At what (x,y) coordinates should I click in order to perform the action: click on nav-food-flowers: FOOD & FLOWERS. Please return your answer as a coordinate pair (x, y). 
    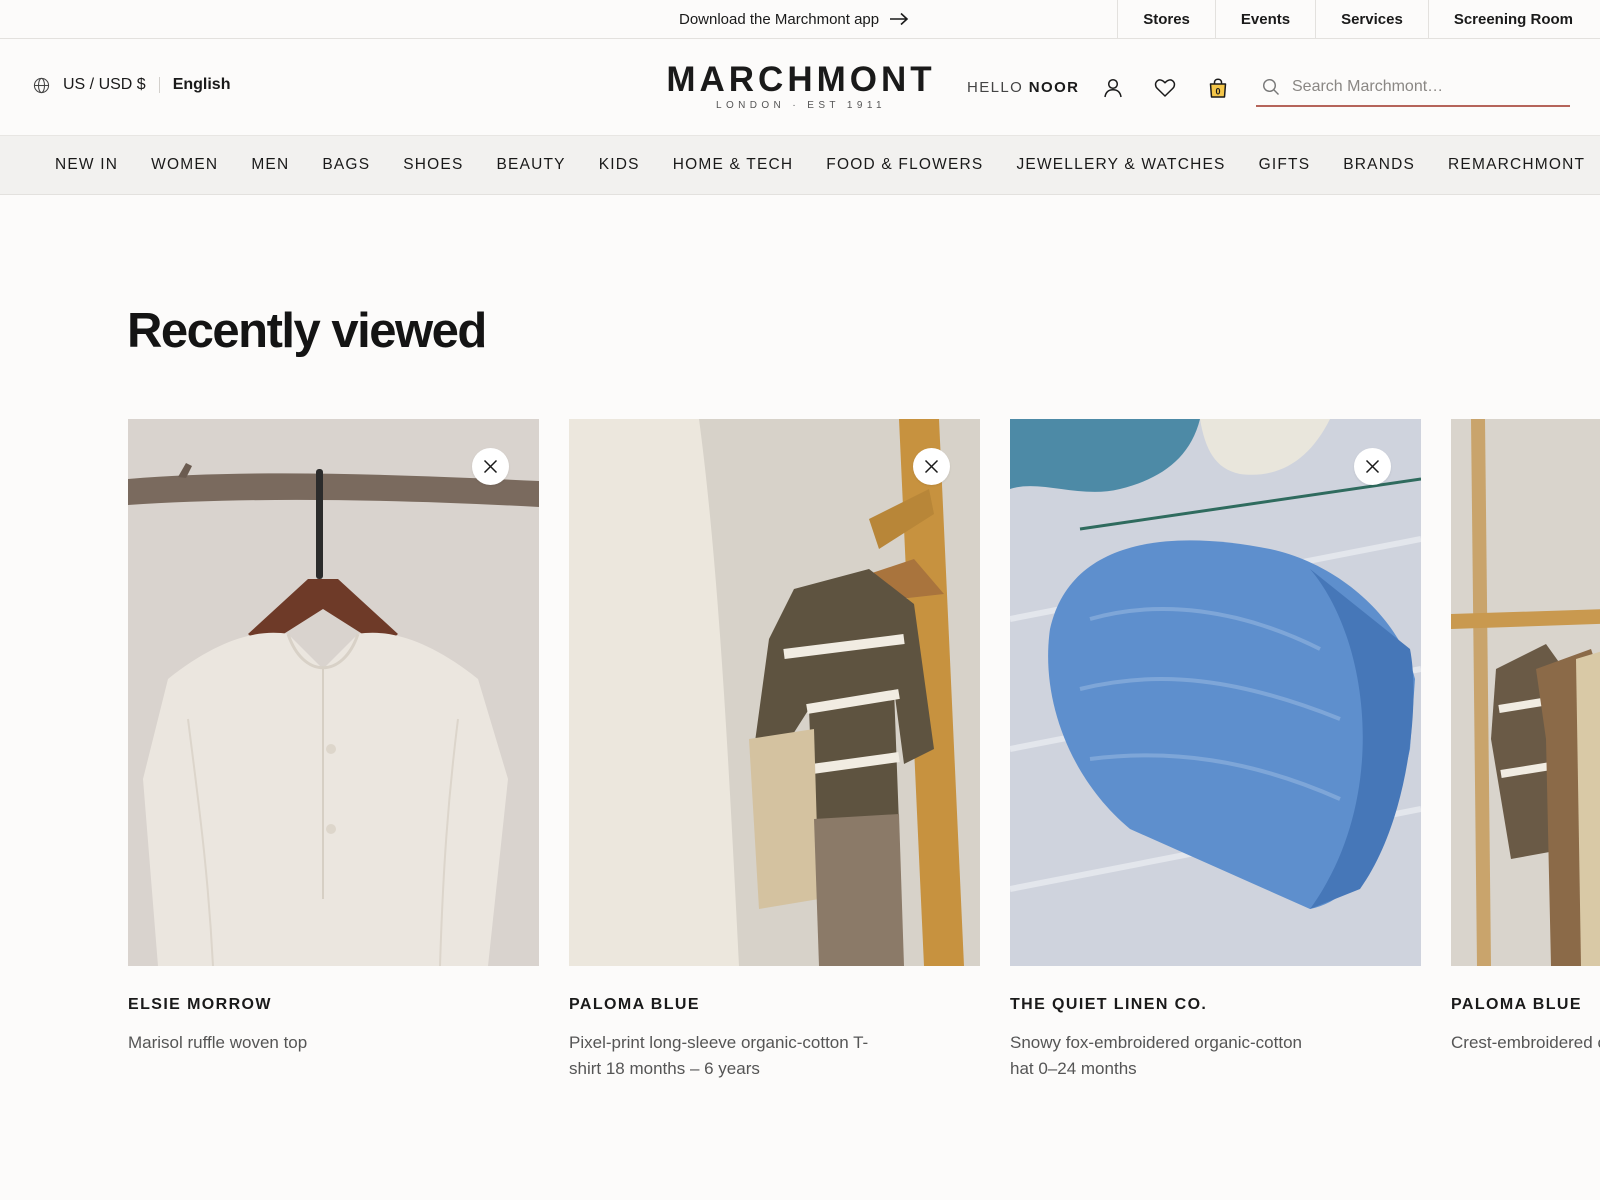
    Looking at the image, I should click on (904, 165).